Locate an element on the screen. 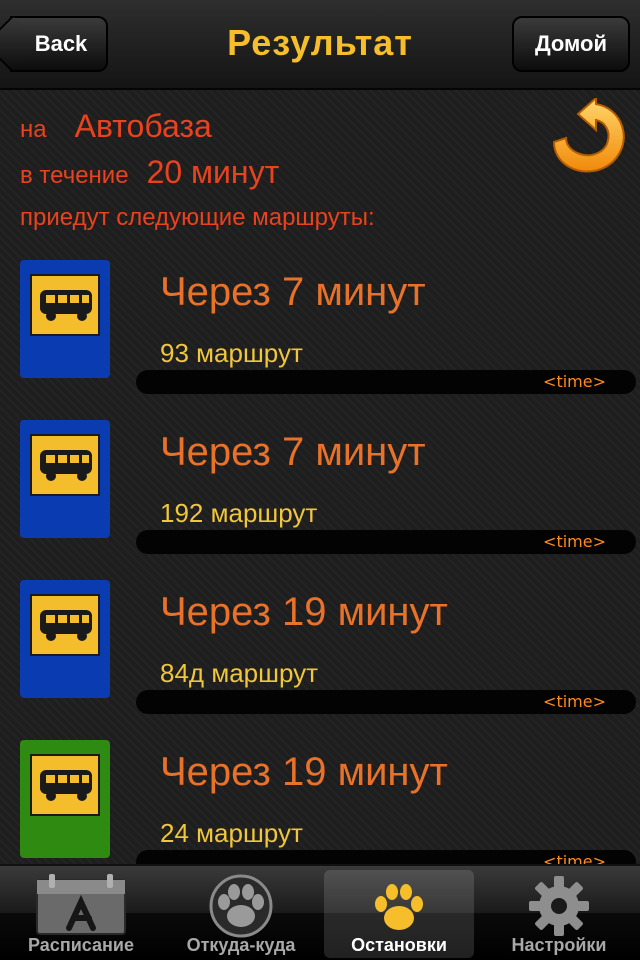 This screenshot has width=640, height=960. stop-prefix: на is located at coordinates (33, 129).